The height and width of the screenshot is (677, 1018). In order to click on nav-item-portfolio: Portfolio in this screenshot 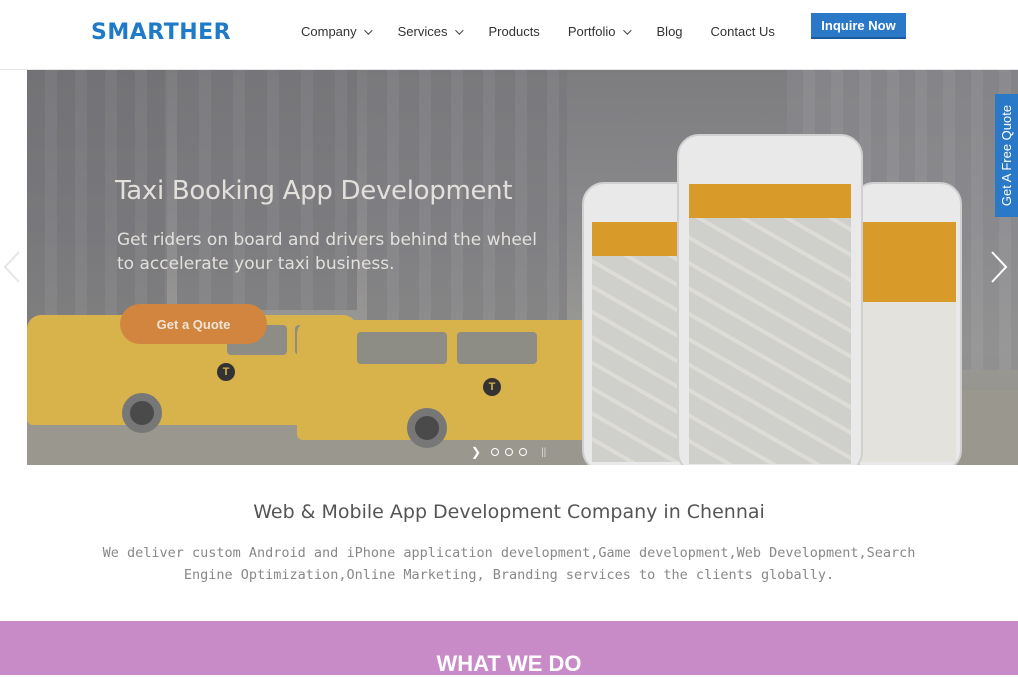, I will do `click(599, 31)`.